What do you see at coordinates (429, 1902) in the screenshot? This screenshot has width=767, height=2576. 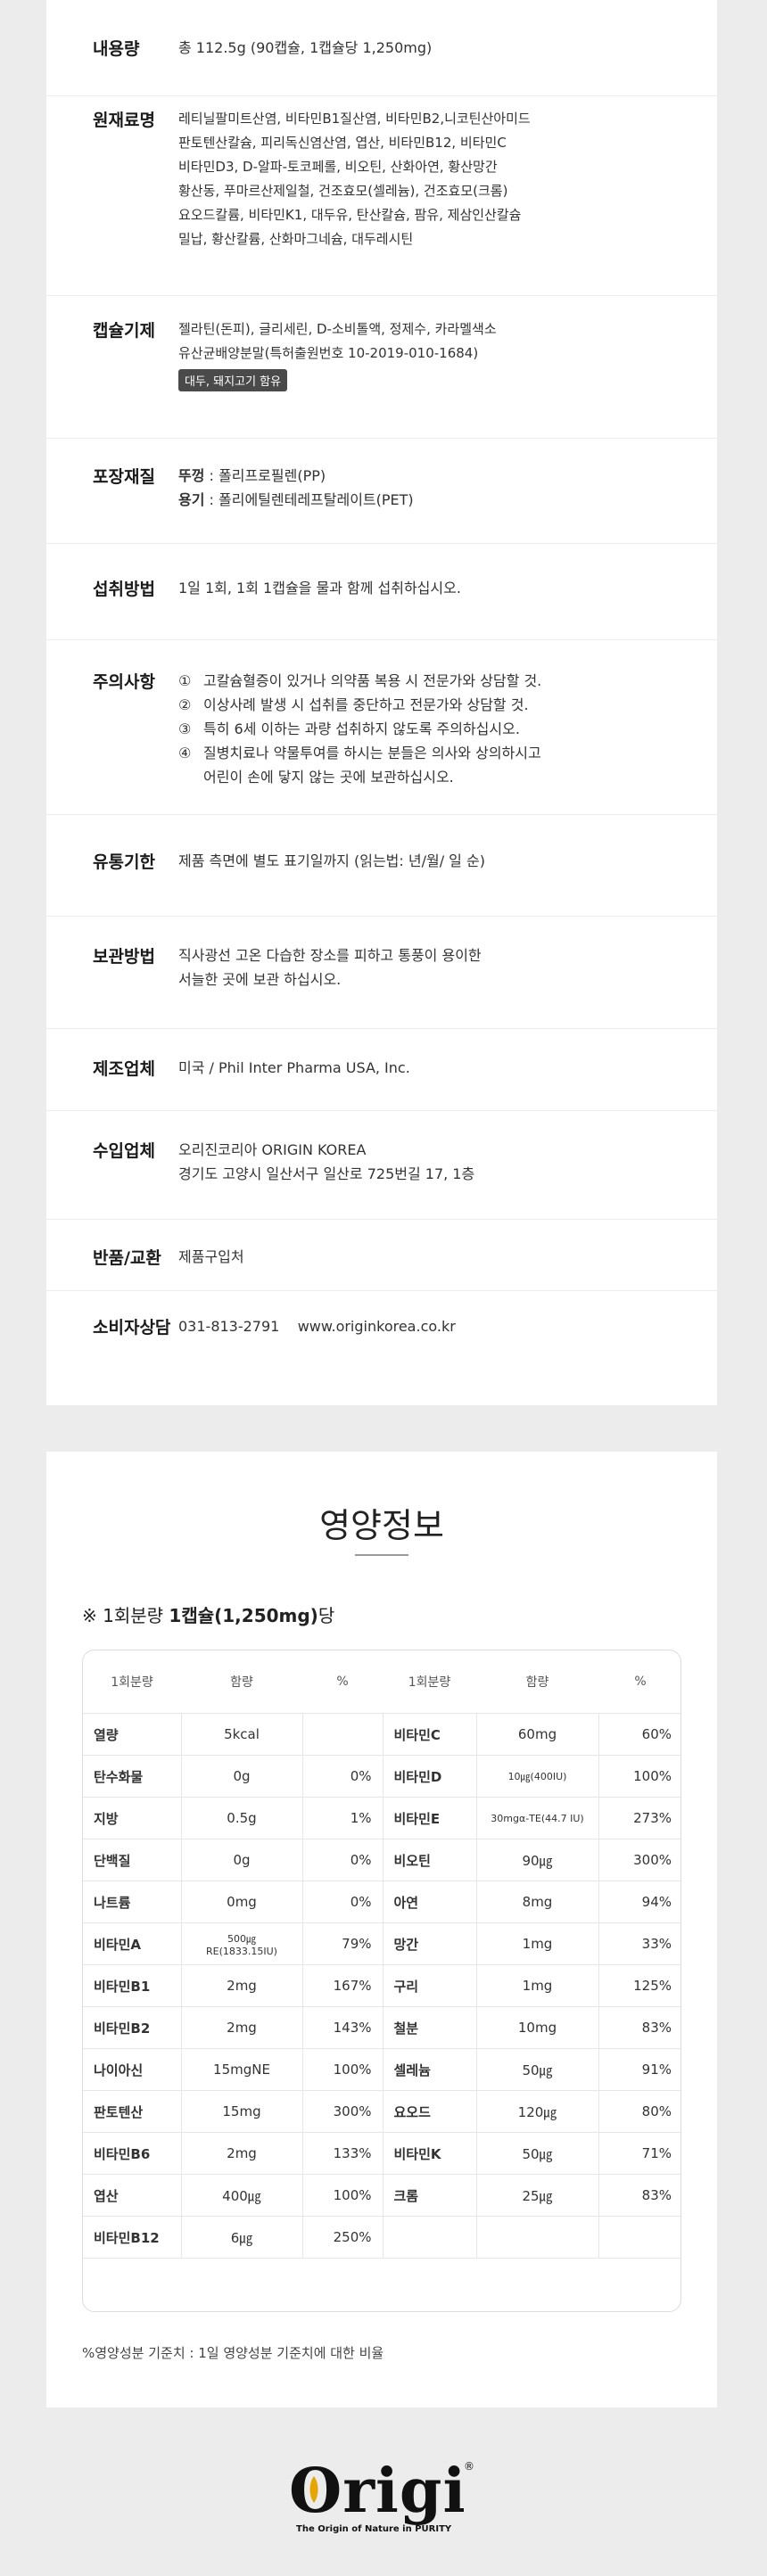 I see `table-cell: 아연` at bounding box center [429, 1902].